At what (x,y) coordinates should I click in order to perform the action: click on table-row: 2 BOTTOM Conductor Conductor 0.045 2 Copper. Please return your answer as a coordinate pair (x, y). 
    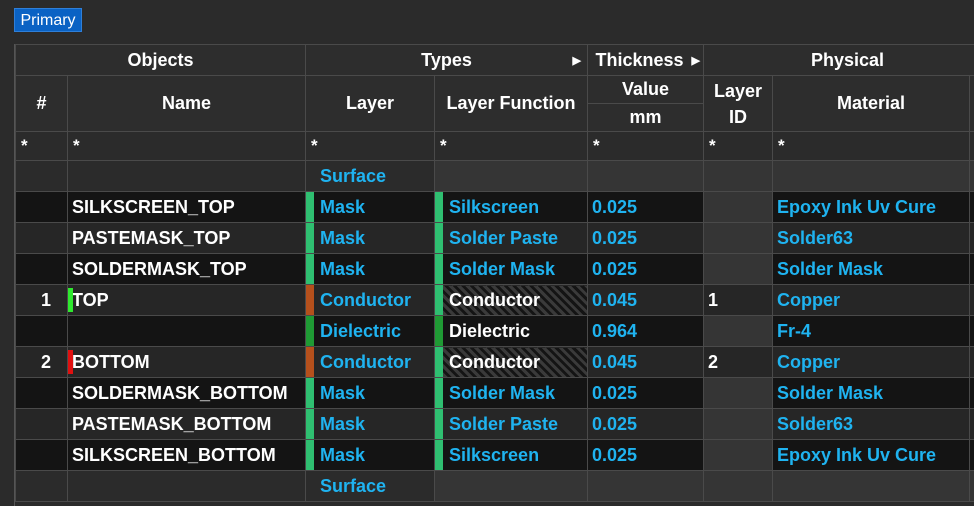
    Looking at the image, I should click on (494, 362).